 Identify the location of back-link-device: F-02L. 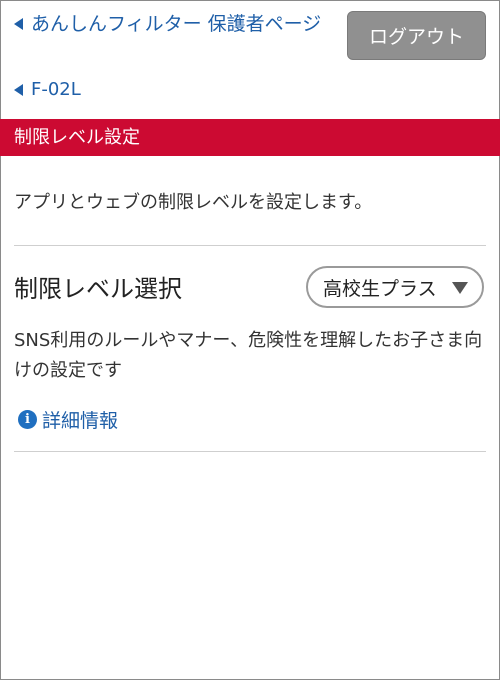
(47, 90).